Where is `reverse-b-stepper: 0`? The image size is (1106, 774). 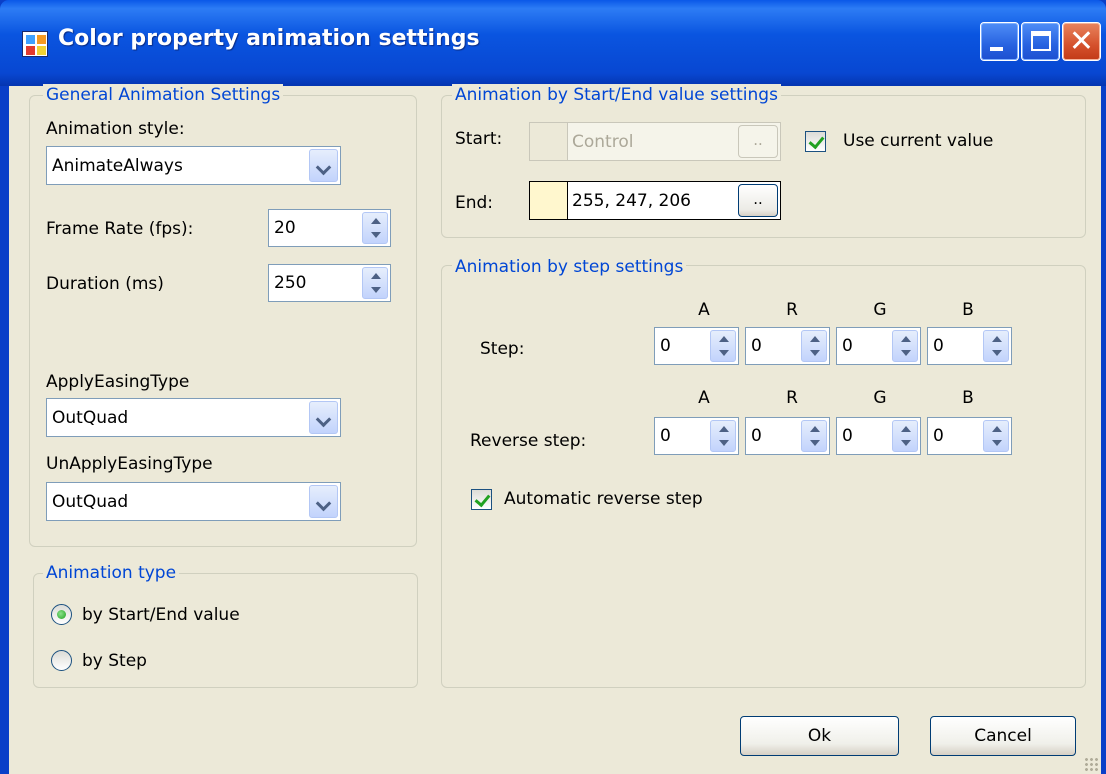
reverse-b-stepper: 0 is located at coordinates (969, 436).